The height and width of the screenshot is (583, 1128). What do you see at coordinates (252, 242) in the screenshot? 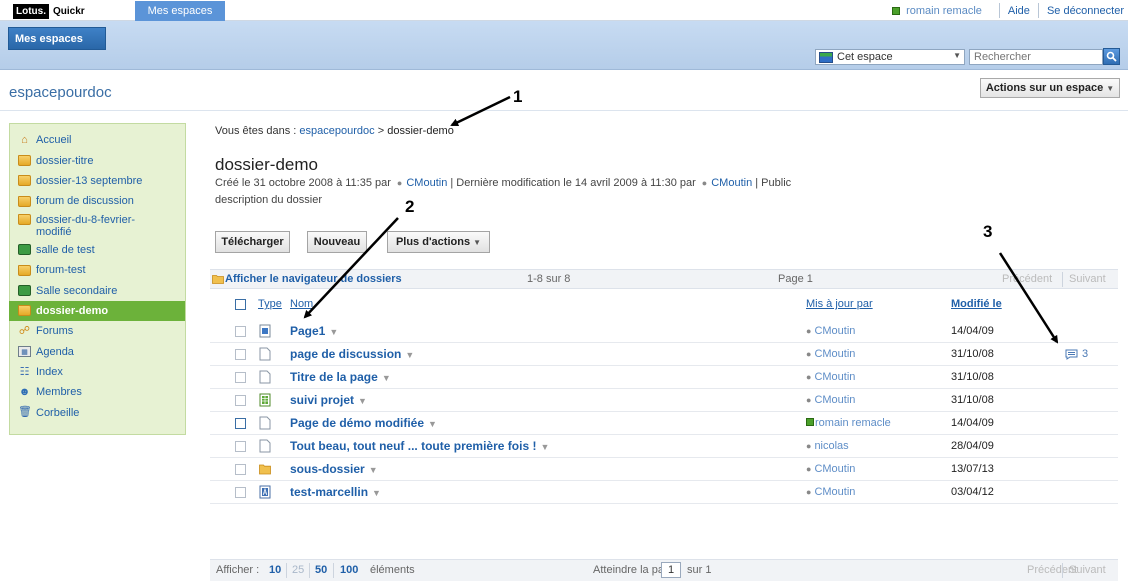
I see `download-button: Télécharger` at bounding box center [252, 242].